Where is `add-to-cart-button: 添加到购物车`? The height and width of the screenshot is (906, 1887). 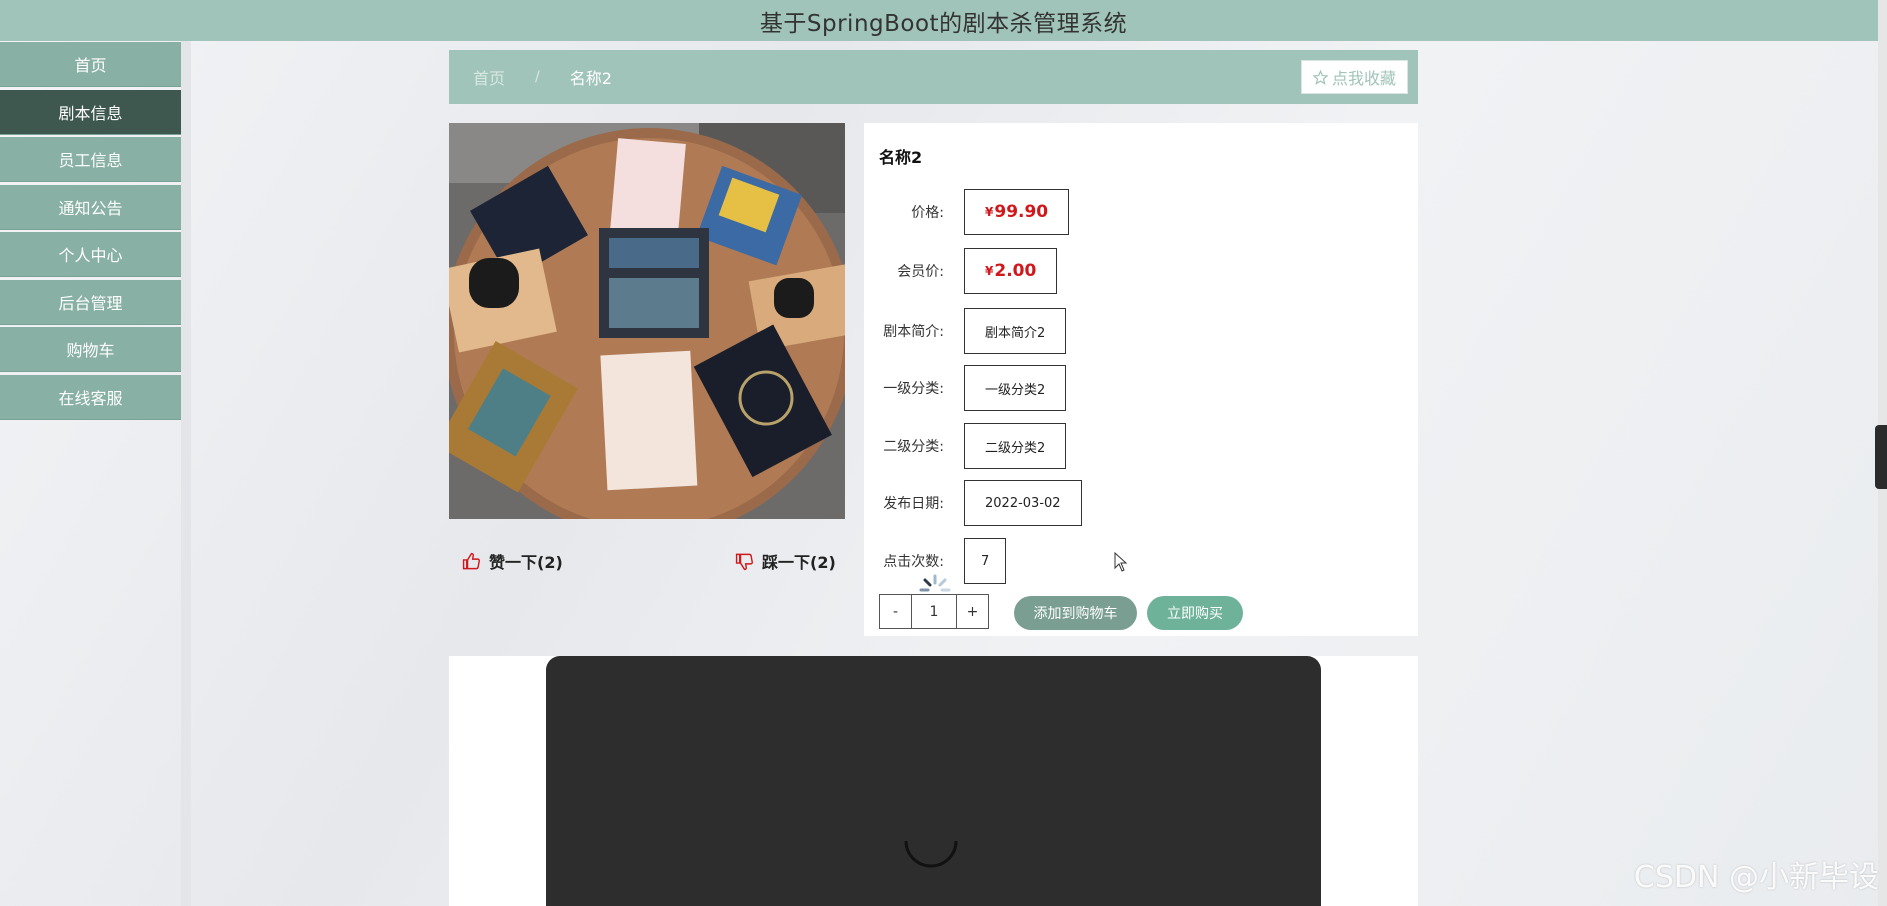
add-to-cart-button: 添加到购物车 is located at coordinates (1075, 613).